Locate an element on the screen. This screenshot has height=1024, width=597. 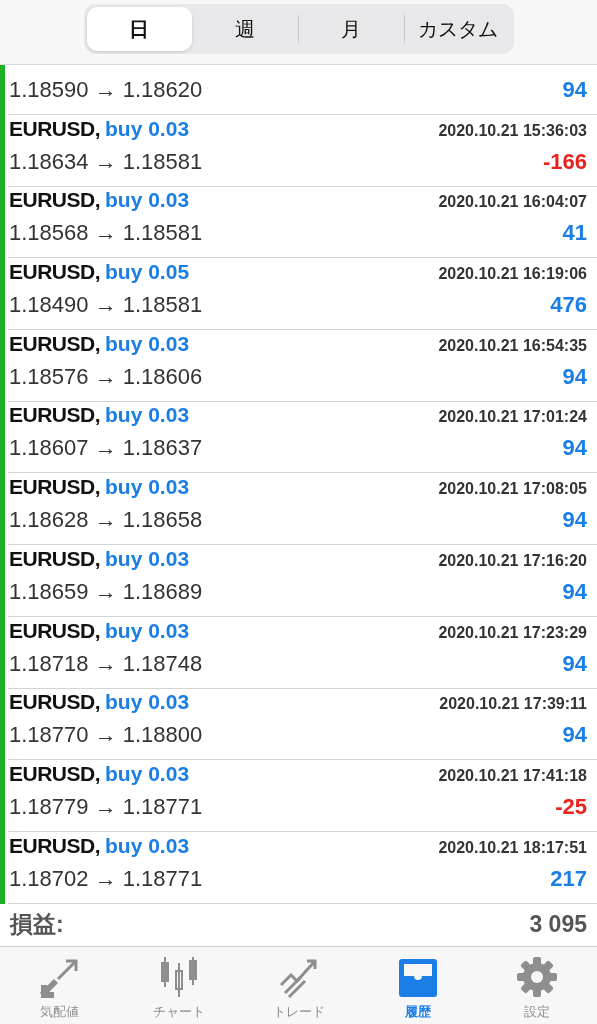
trade-row: EURUSD, buy 0.03 2020.10.21 17:41:18 1.18779 → 1.18771 -25 is located at coordinates (298, 796).